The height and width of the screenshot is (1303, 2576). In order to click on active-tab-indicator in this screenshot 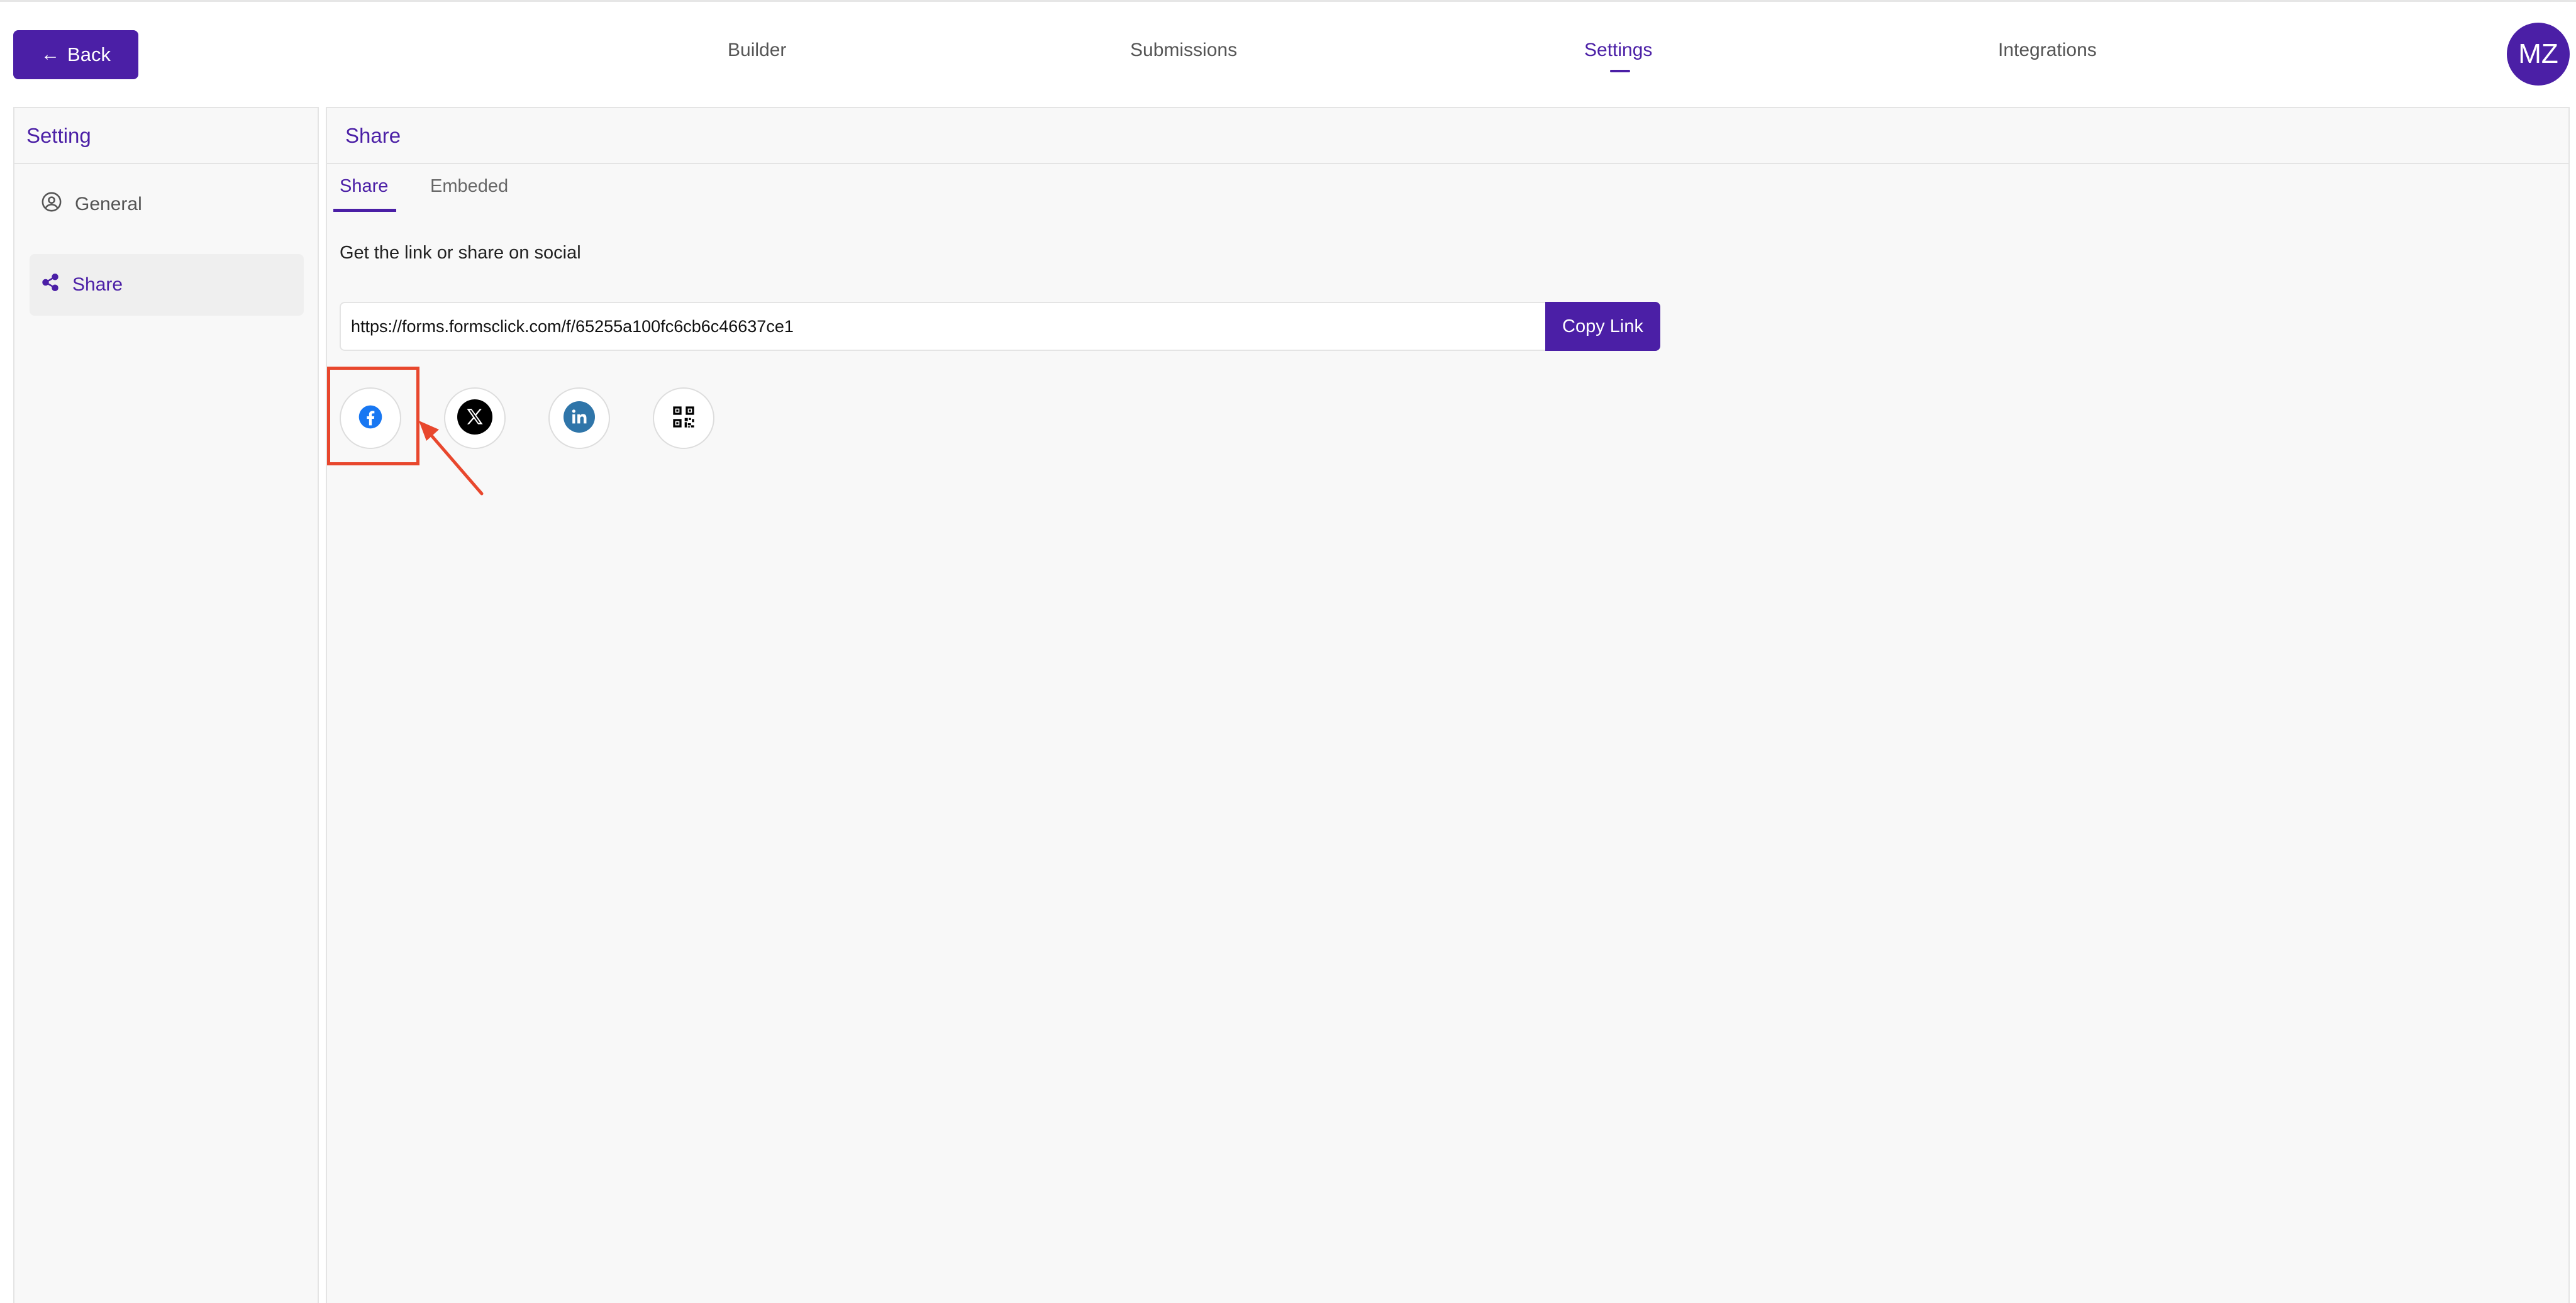, I will do `click(1620, 71)`.